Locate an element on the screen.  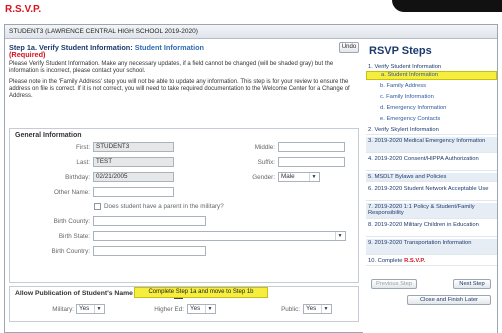
gender-select: Male ▼ is located at coordinates (299, 177).